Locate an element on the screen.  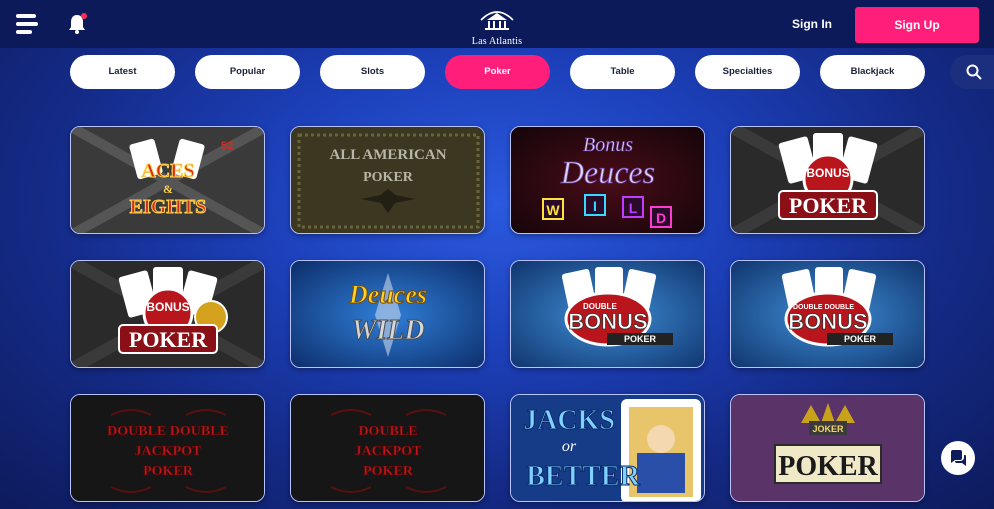
game-badge: 52 is located at coordinates (227, 146).